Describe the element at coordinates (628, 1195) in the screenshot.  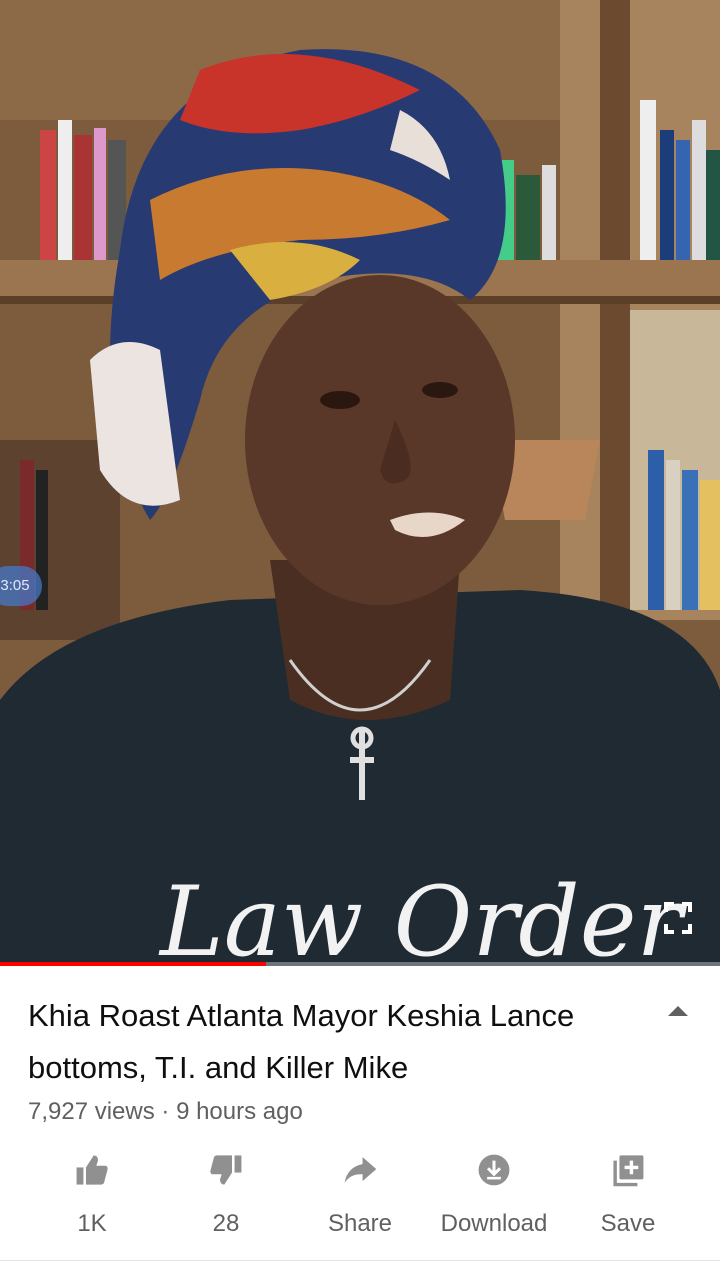
I see `save-button: Save` at that location.